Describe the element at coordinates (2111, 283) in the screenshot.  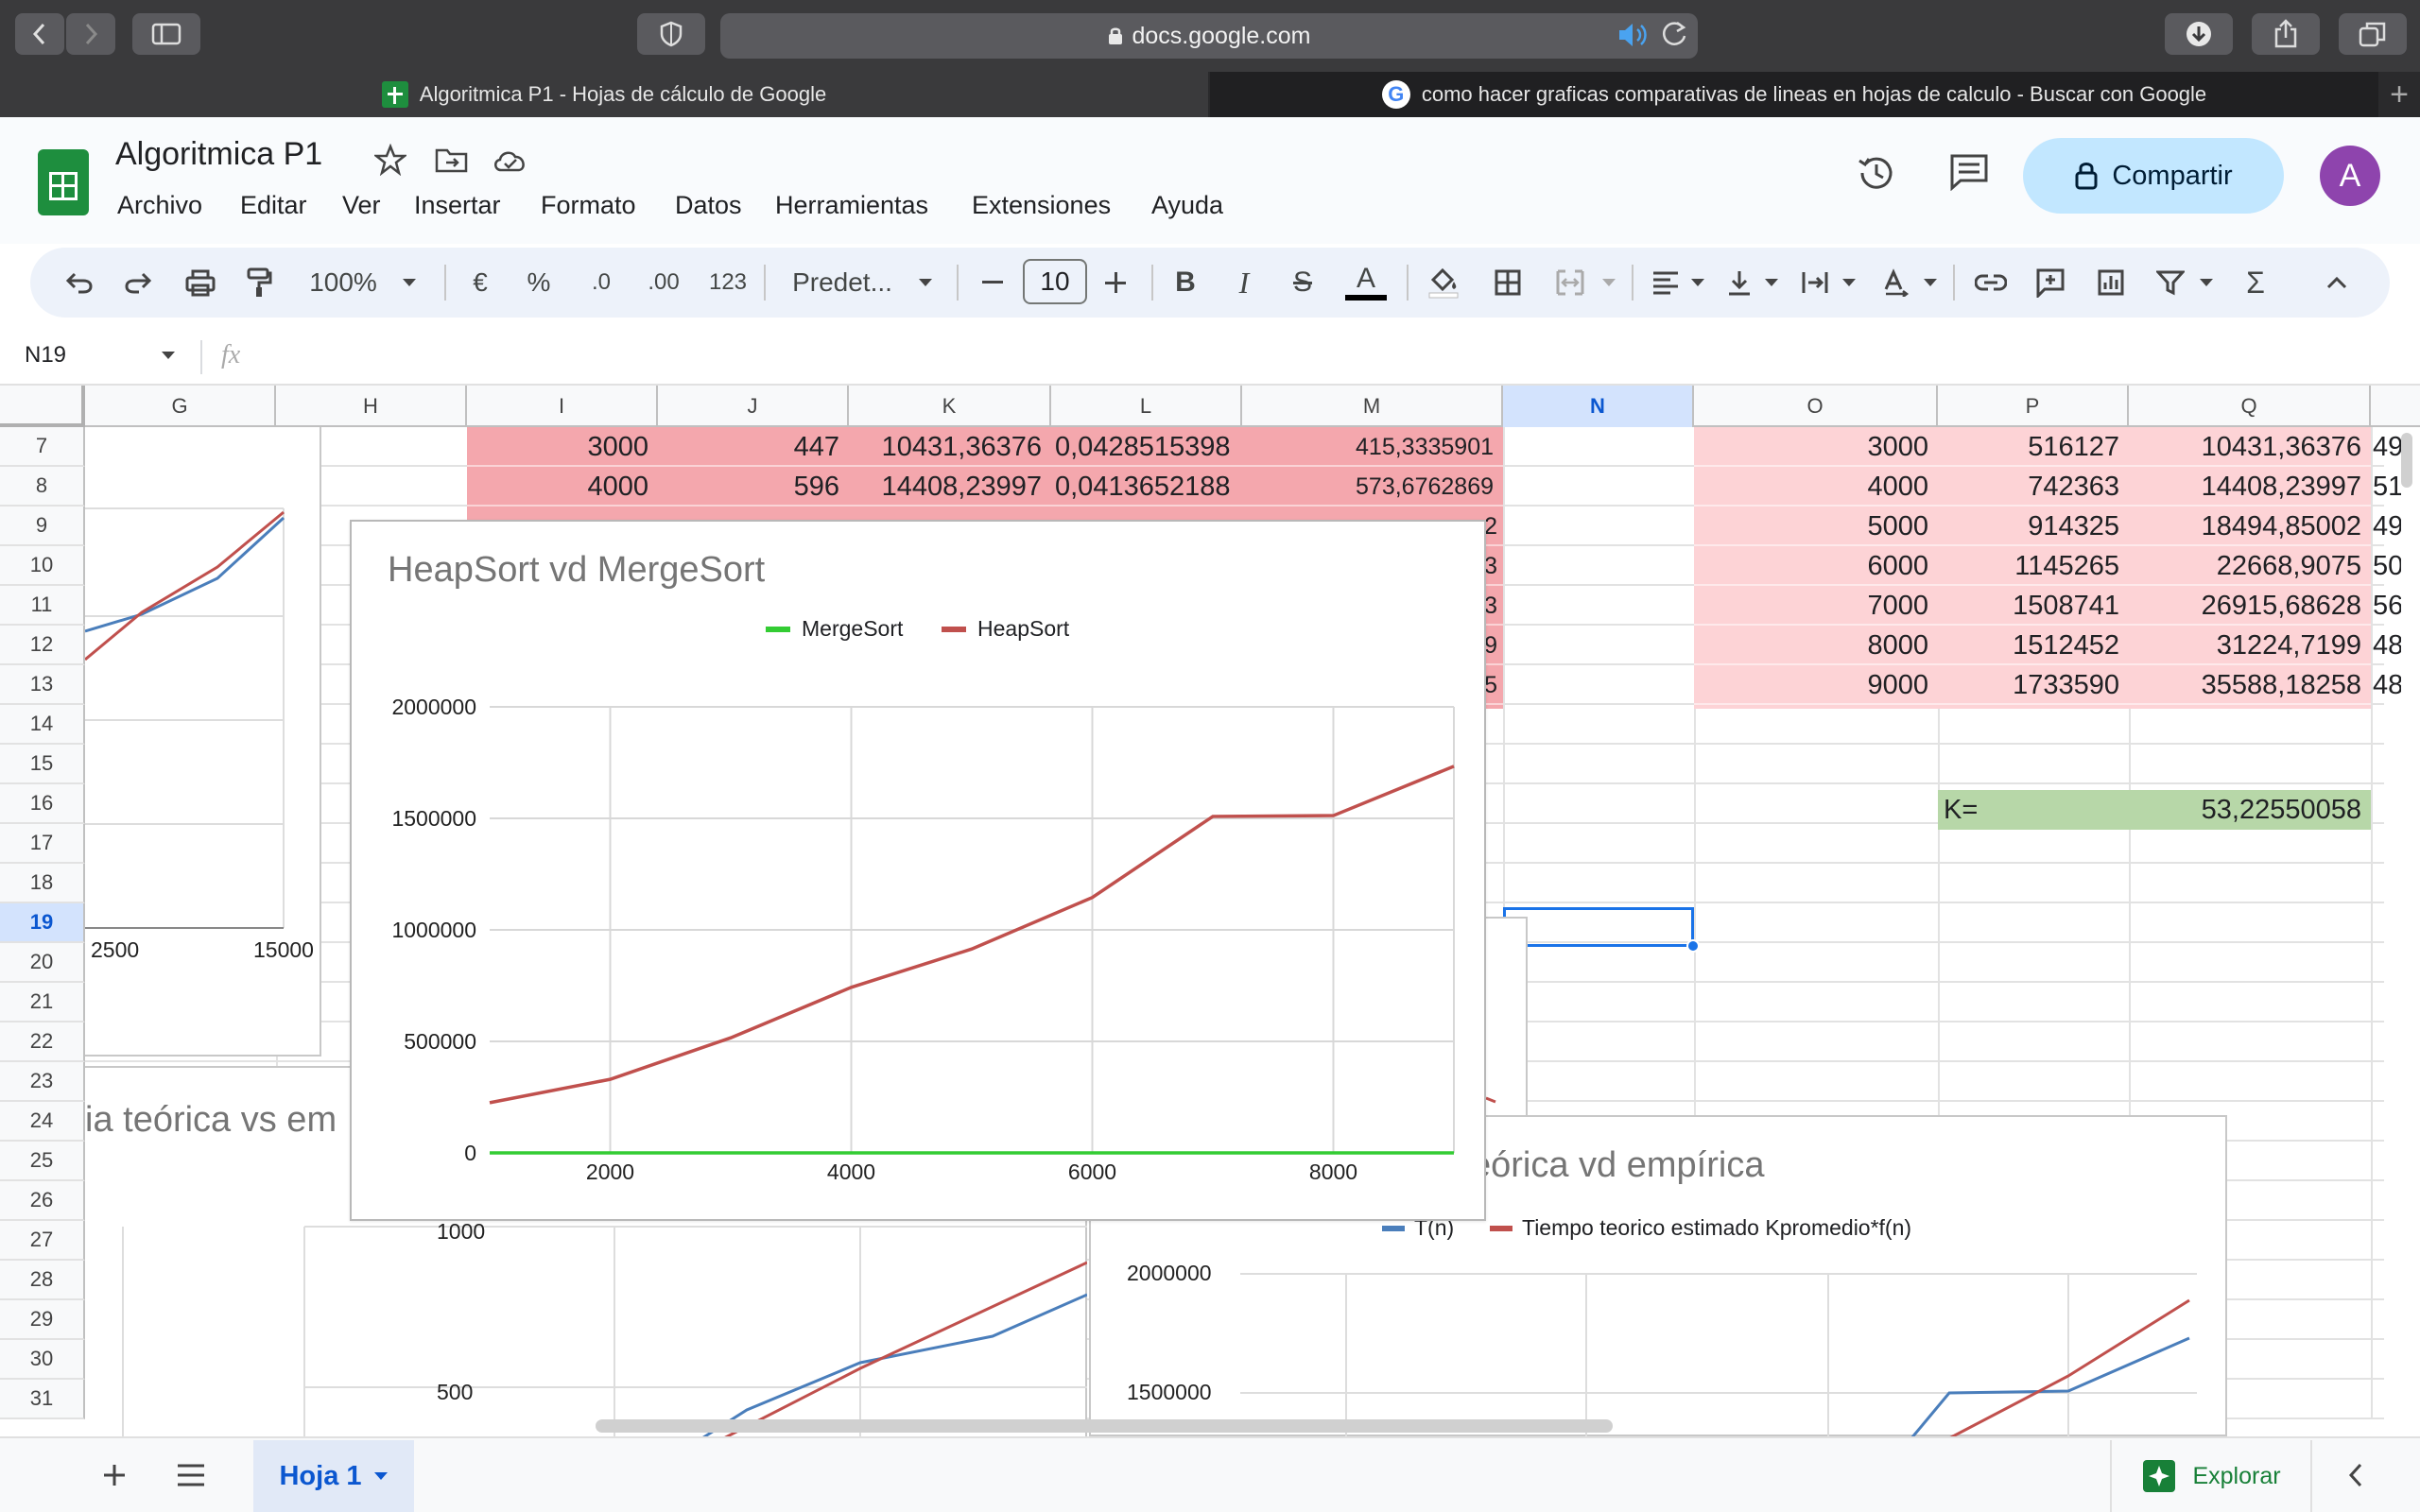
I see `insert-chart-icon` at that location.